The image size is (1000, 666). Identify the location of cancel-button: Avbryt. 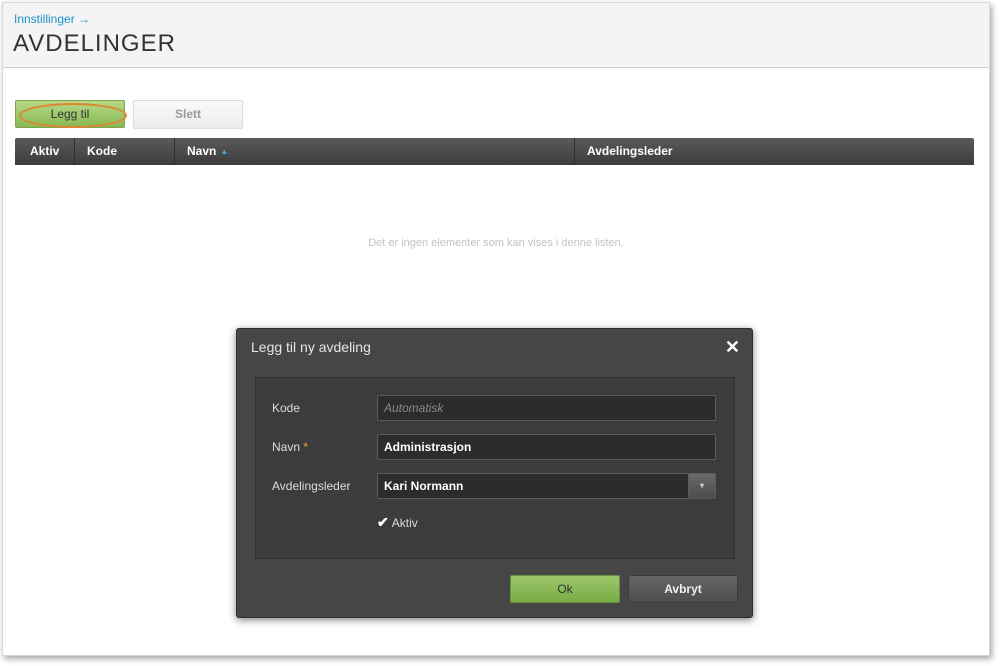
(683, 589).